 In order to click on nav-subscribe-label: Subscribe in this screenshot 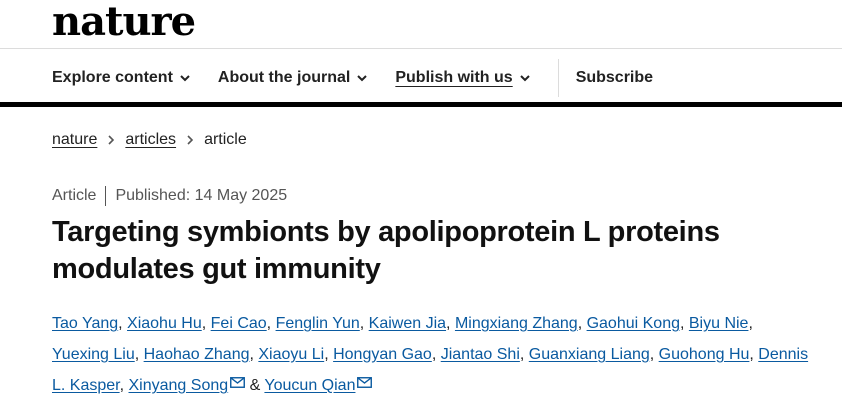, I will do `click(614, 77)`.